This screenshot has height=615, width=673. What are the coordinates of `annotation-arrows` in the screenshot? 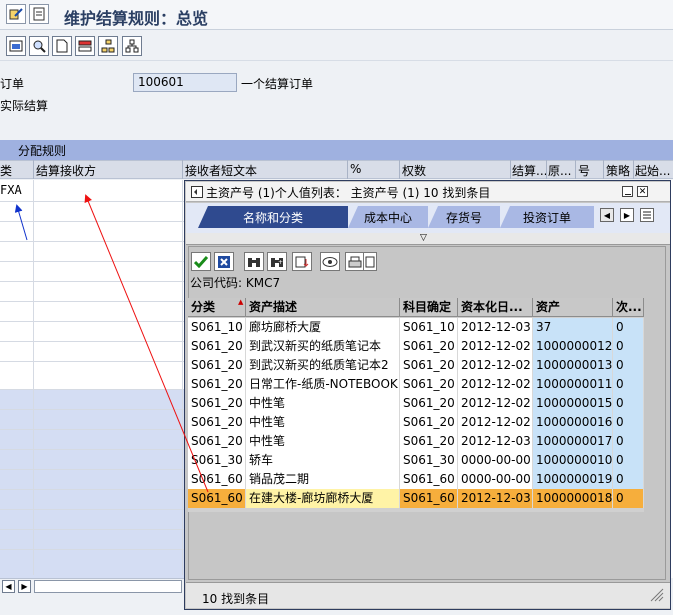 It's located at (111, 343).